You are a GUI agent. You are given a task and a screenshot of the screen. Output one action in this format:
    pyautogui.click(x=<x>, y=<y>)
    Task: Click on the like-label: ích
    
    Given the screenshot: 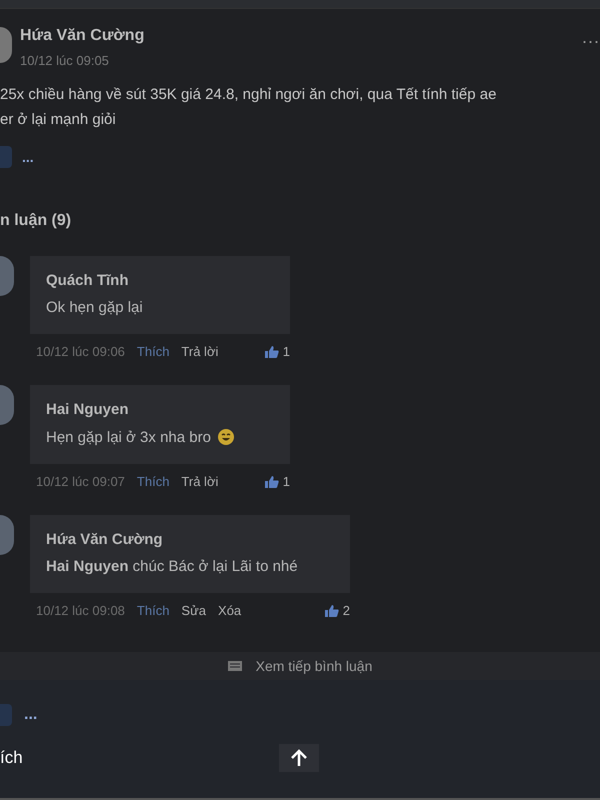 What is the action you would take?
    pyautogui.click(x=11, y=758)
    